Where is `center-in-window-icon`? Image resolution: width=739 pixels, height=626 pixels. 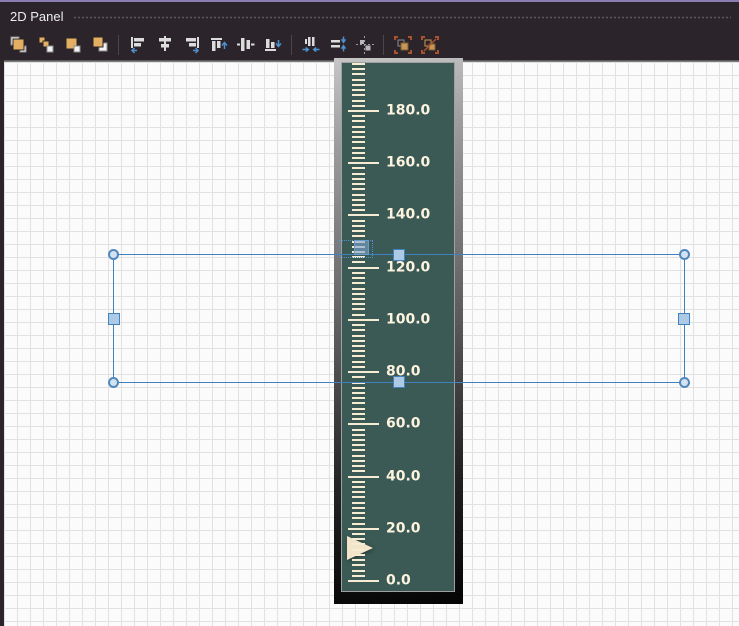 center-in-window-icon is located at coordinates (364, 45).